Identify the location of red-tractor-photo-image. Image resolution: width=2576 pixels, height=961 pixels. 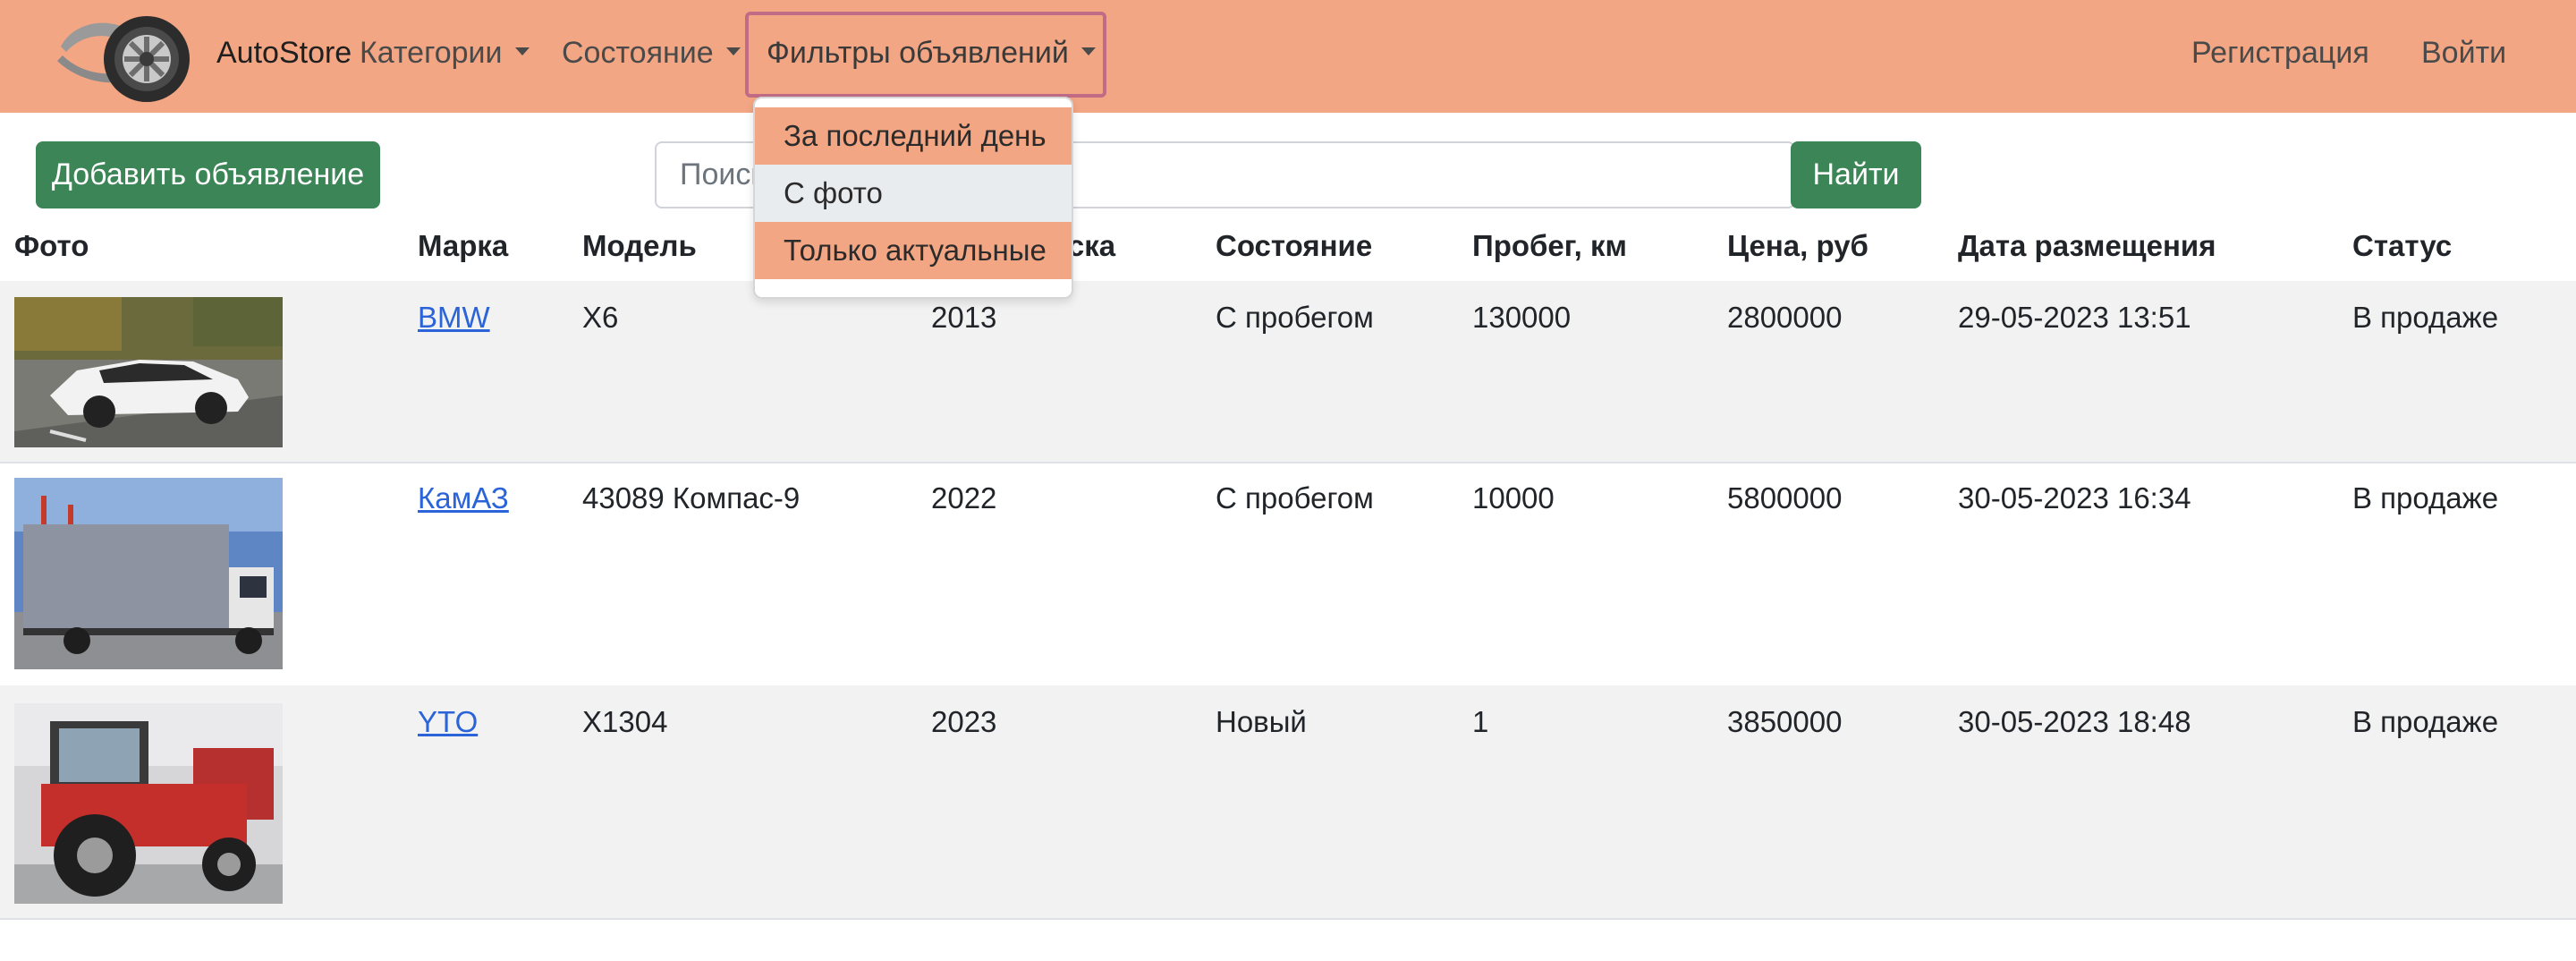
(148, 803).